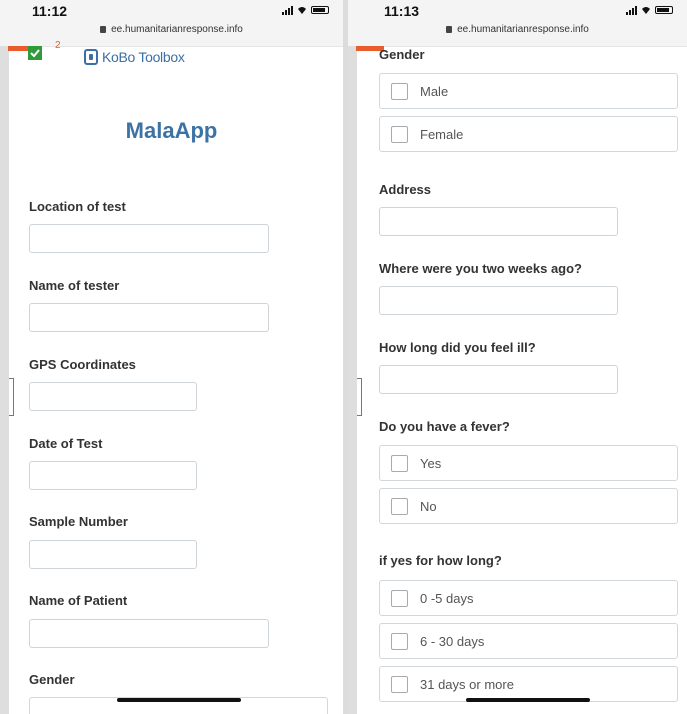  Describe the element at coordinates (82, 364) in the screenshot. I see `field-label-gps: GPS Coordinates` at that location.